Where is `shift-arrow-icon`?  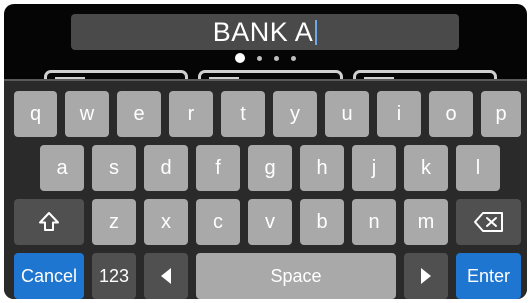 shift-arrow-icon is located at coordinates (49, 221).